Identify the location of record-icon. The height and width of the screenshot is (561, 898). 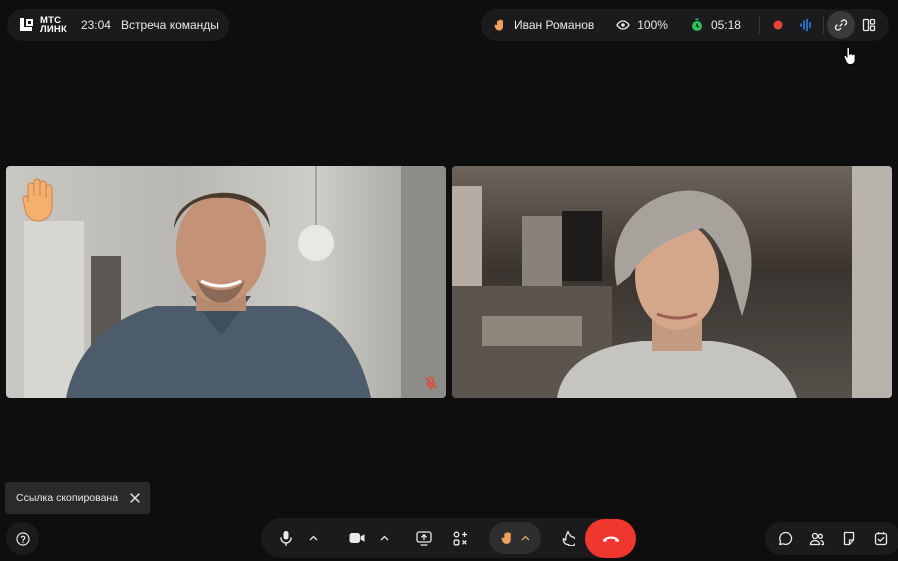
(778, 25).